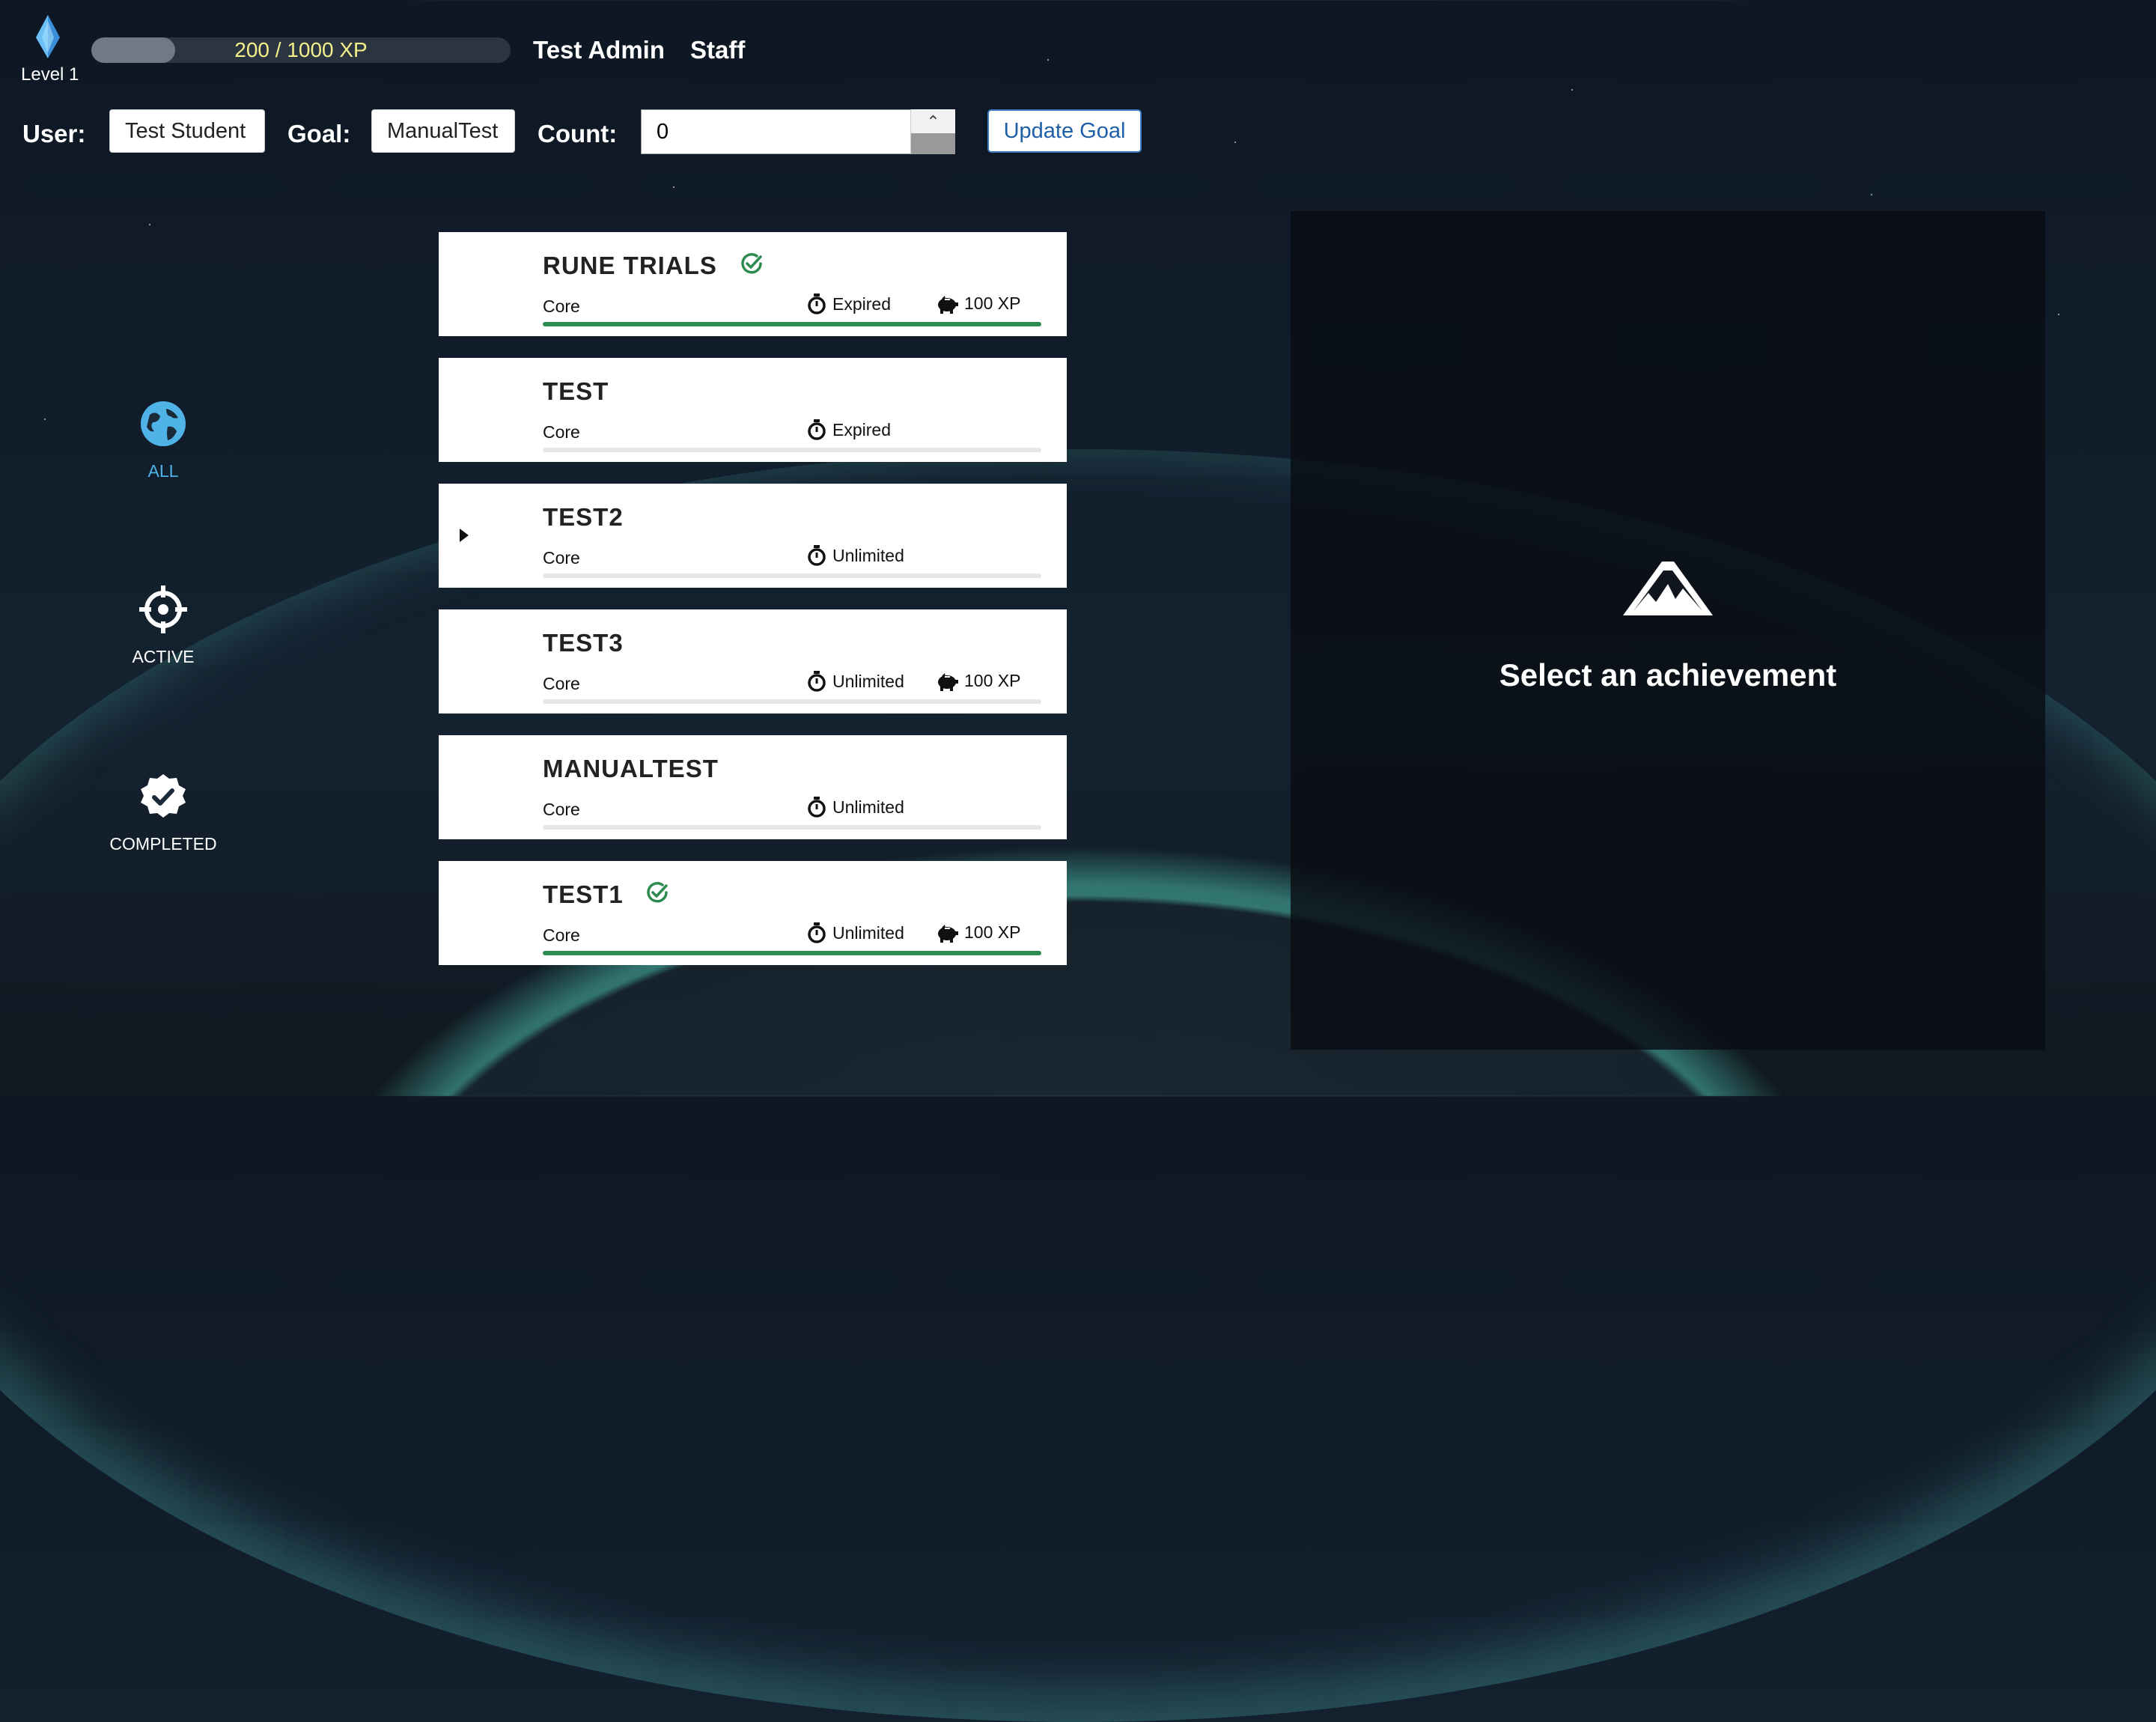 The width and height of the screenshot is (2156, 1722). Describe the element at coordinates (163, 796) in the screenshot. I see `check-badge-icon` at that location.